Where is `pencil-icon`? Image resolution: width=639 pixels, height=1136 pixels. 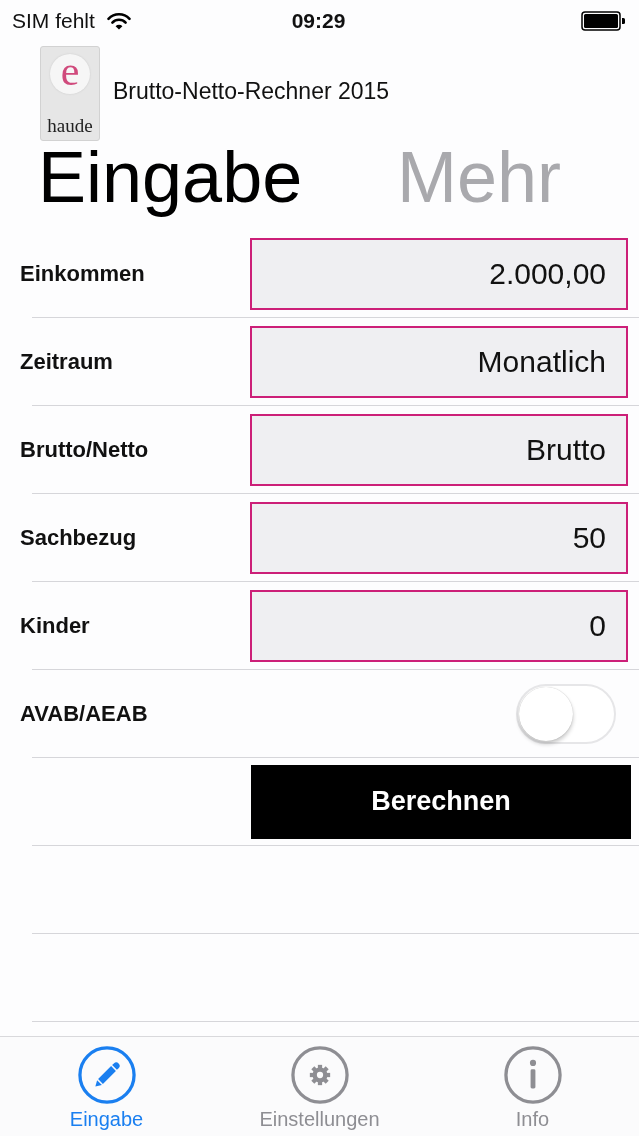
pencil-icon is located at coordinates (106, 1075).